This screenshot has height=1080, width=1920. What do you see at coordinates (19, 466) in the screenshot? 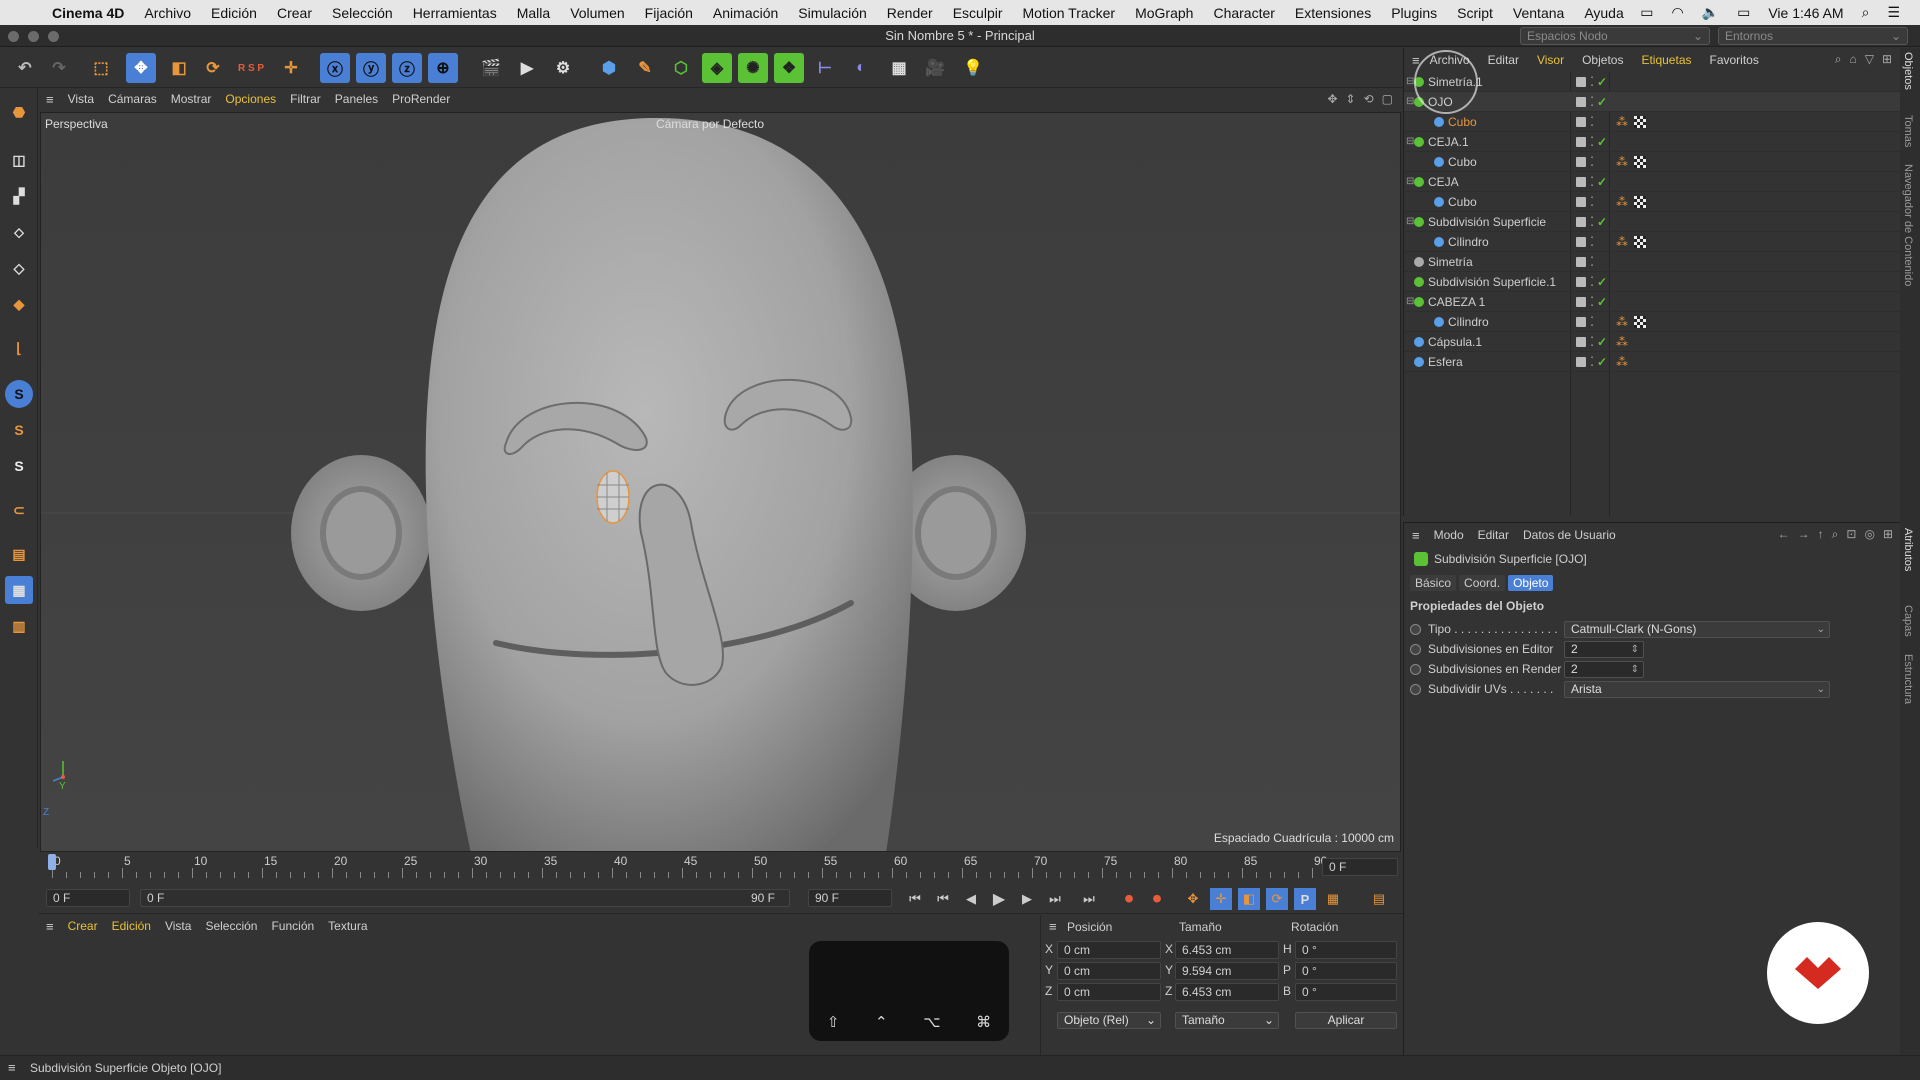
I see `solo-off-icon: S` at bounding box center [19, 466].